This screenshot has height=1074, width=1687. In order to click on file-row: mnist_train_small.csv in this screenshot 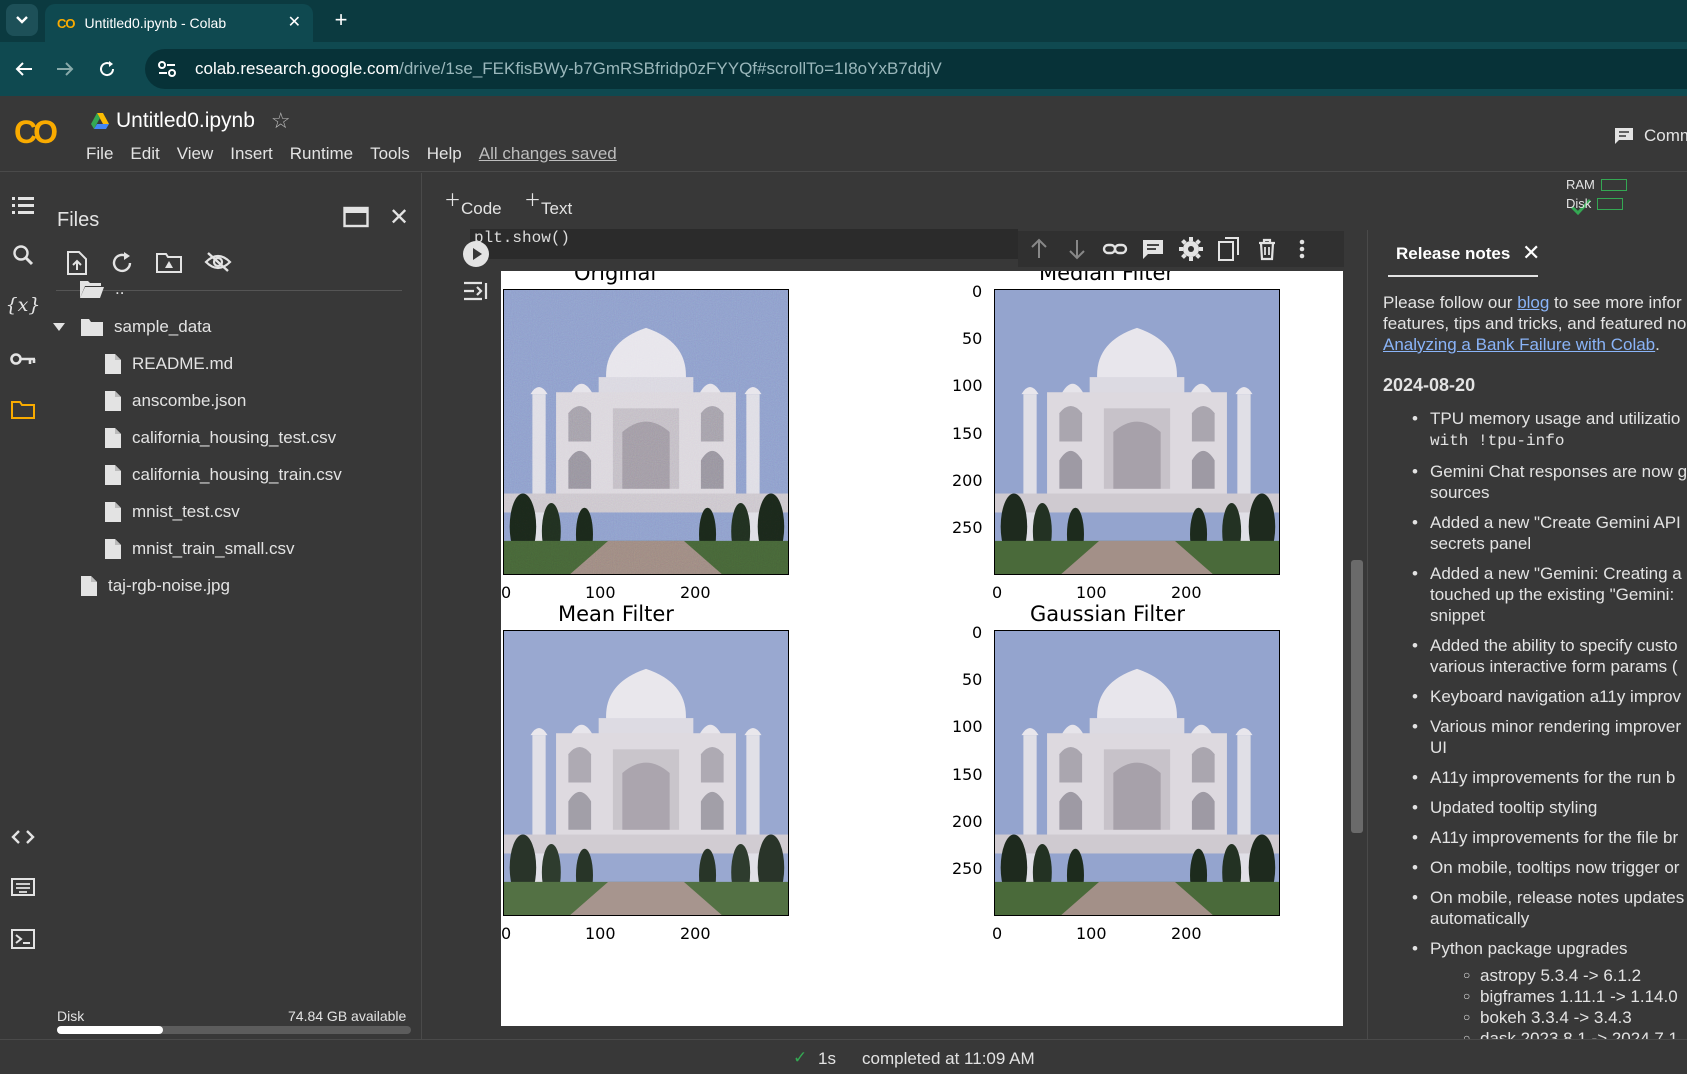, I will do `click(199, 549)`.